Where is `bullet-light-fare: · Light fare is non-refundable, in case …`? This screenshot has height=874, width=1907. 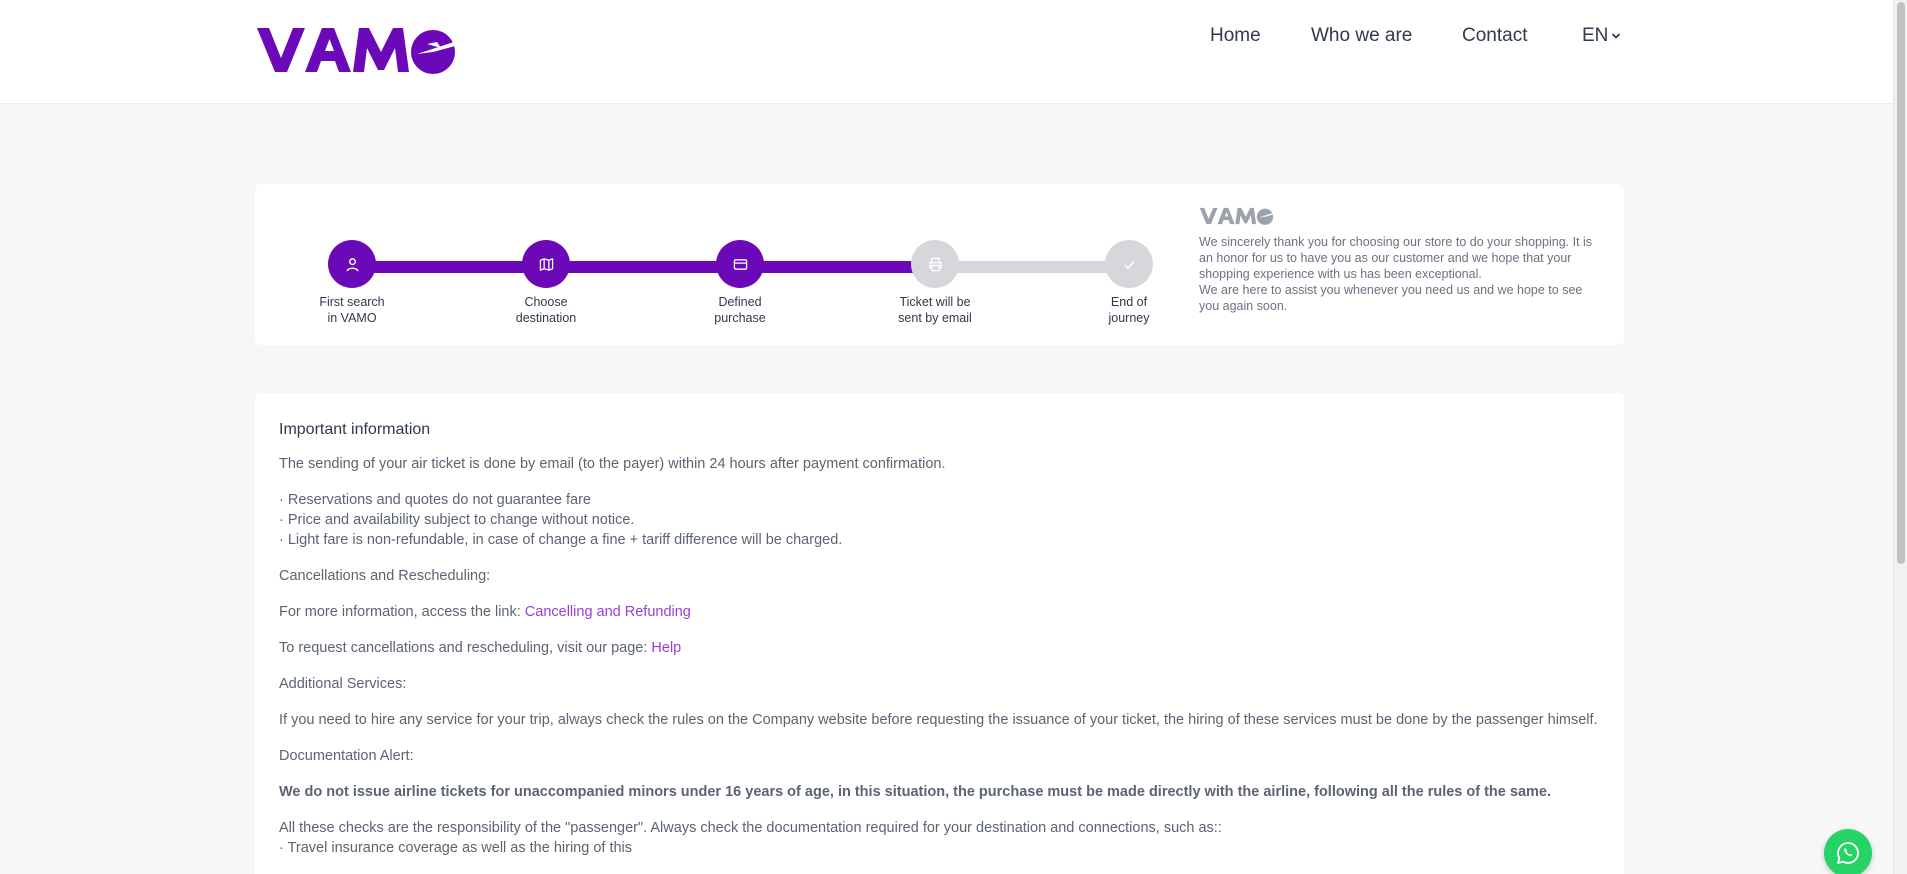
bullet-light-fare: · Light fare is non-refundable, in case … is located at coordinates (561, 540).